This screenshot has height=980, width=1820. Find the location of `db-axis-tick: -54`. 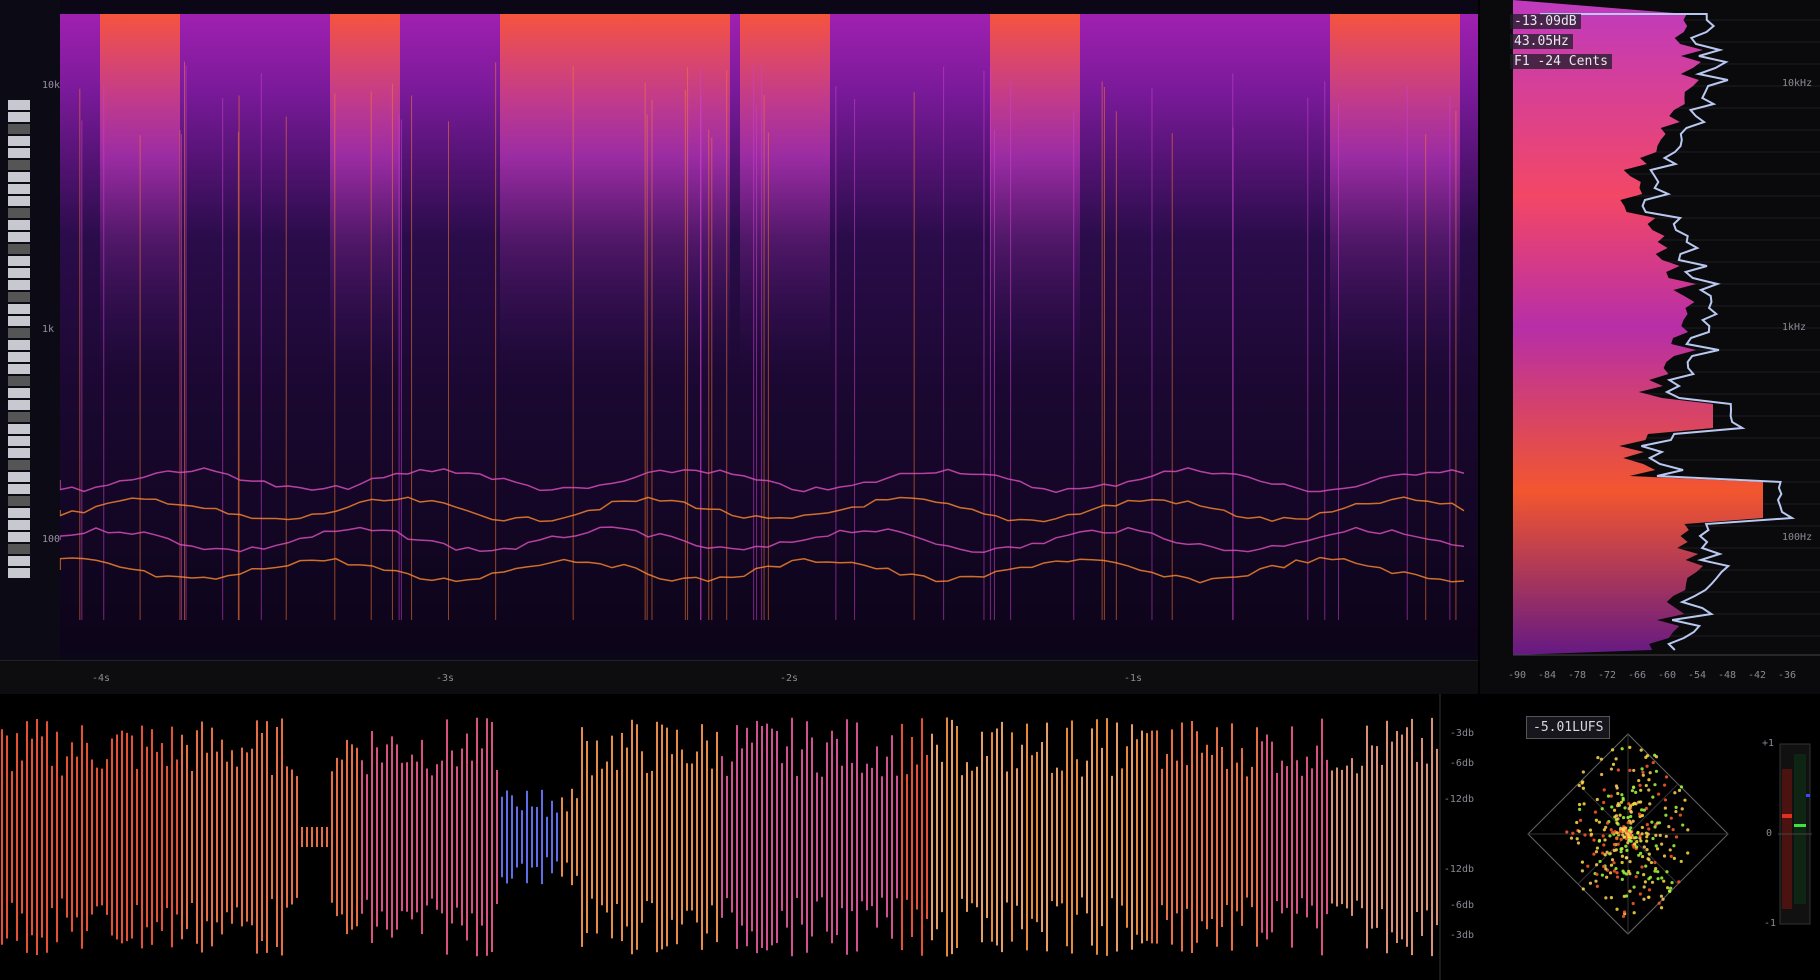

db-axis-tick: -54 is located at coordinates (1697, 675).